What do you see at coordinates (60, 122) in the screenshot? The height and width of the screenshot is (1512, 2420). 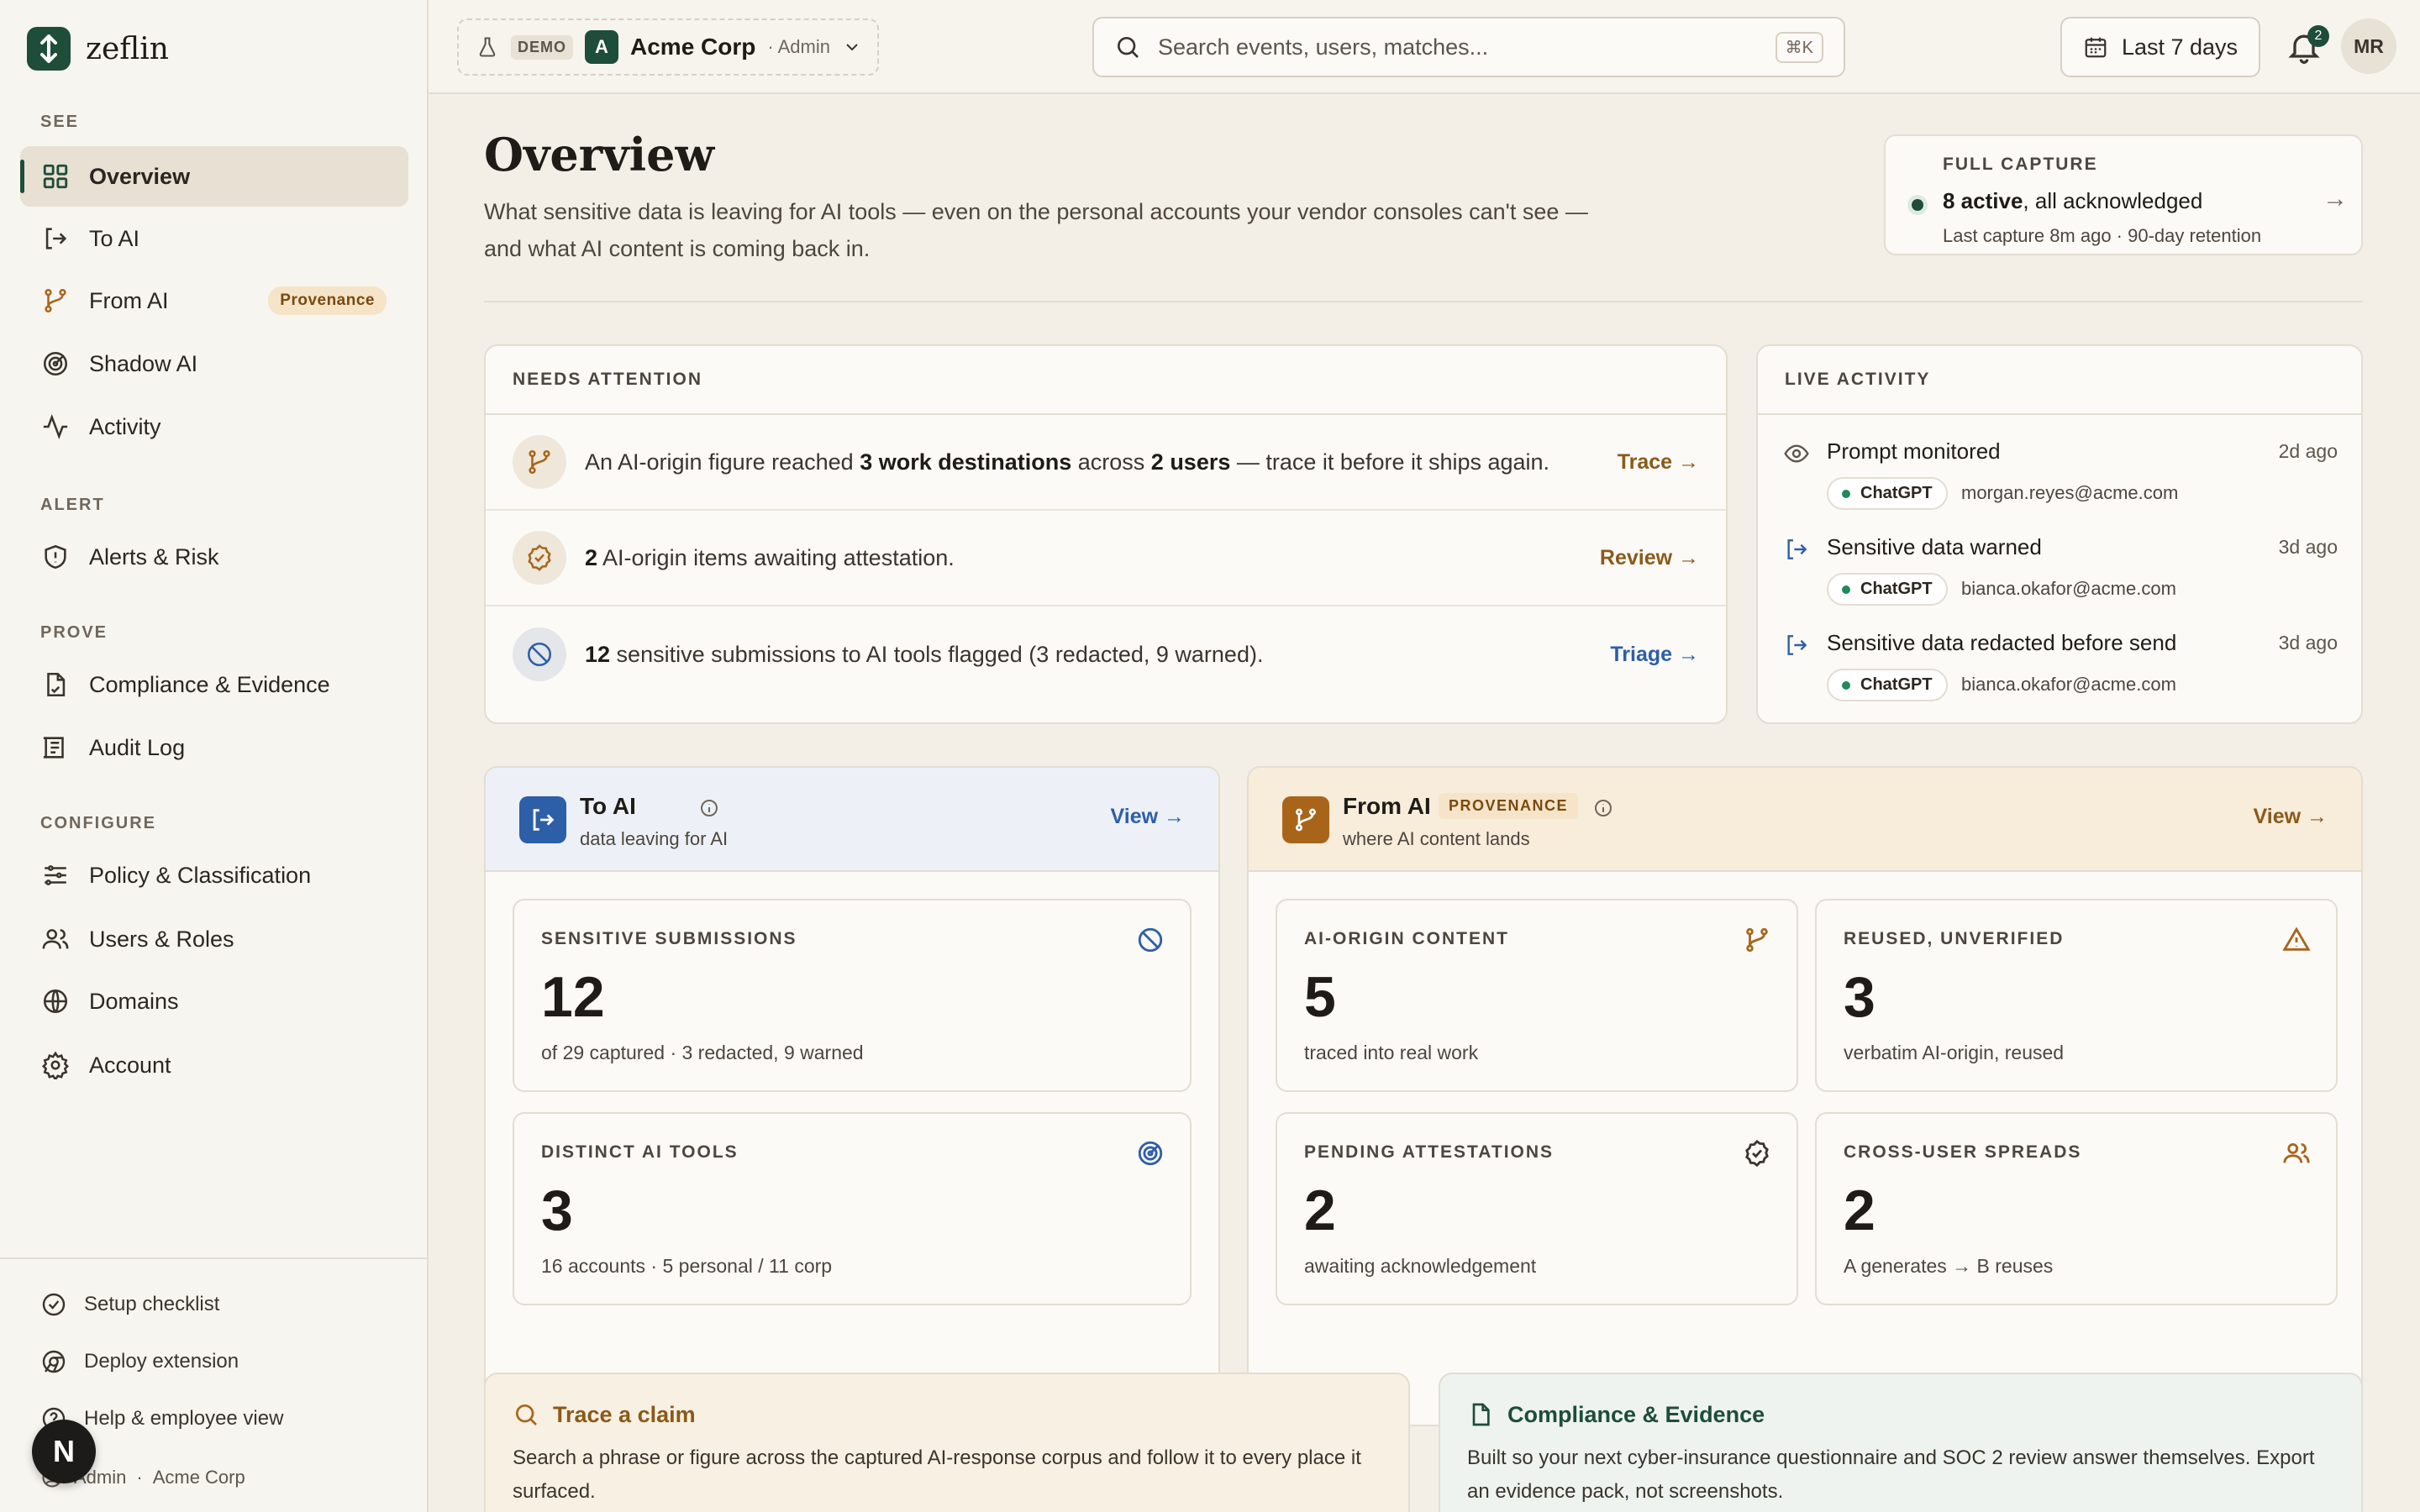 I see `section-label-see: SEE` at bounding box center [60, 122].